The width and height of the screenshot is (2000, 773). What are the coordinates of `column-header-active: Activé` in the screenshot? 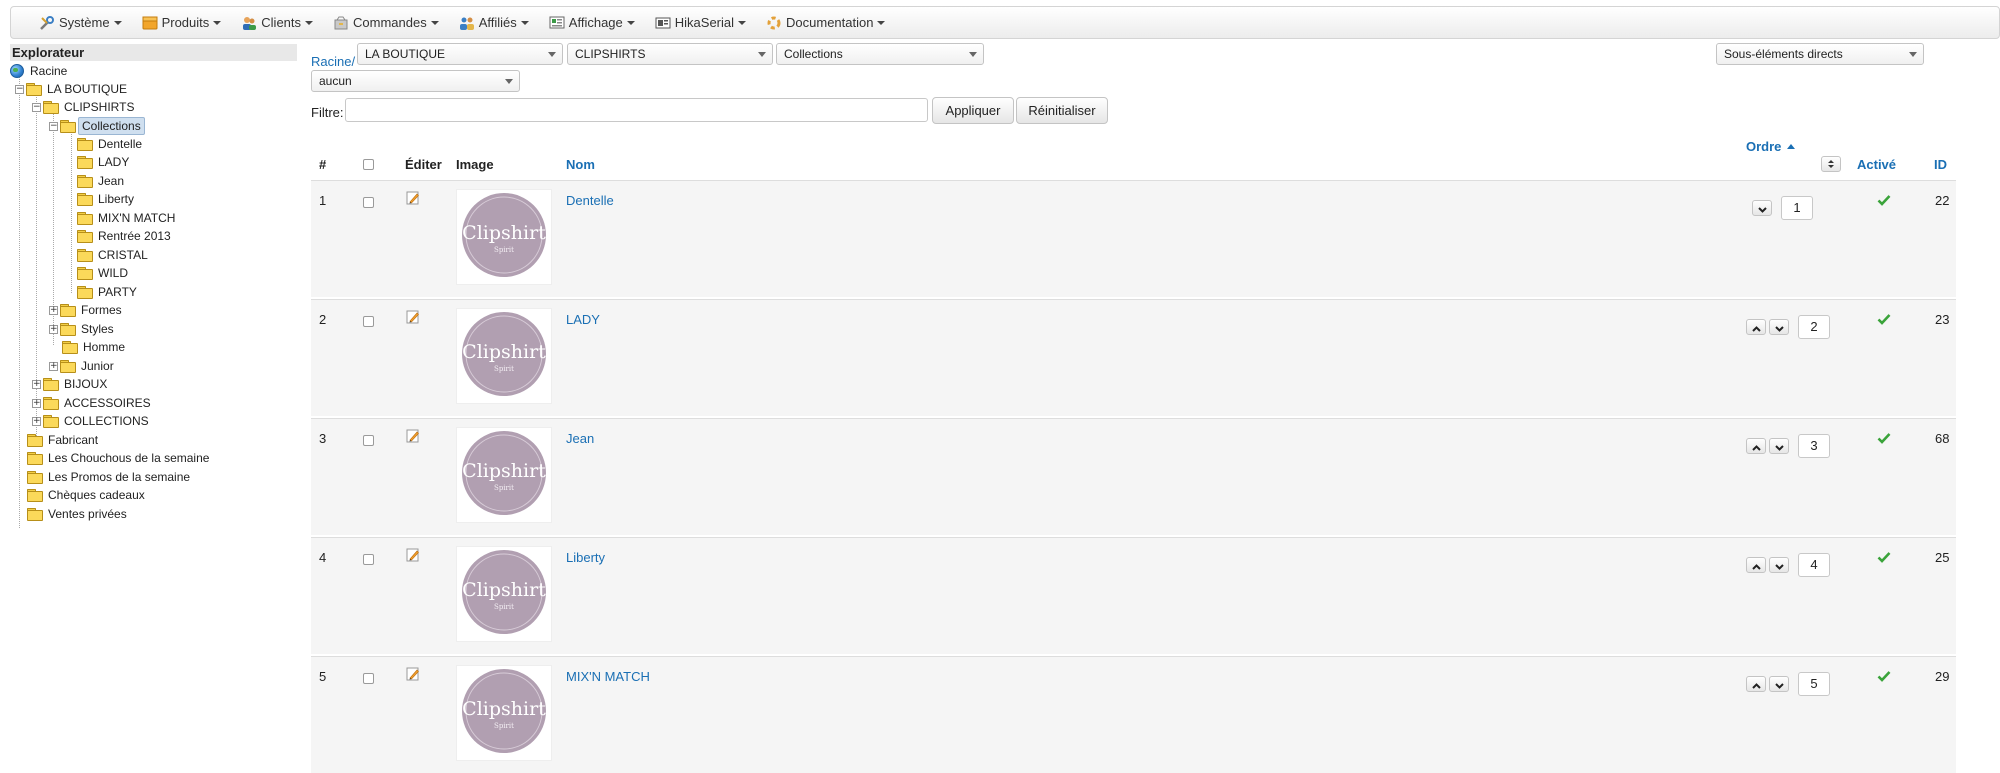 It's located at (1876, 164).